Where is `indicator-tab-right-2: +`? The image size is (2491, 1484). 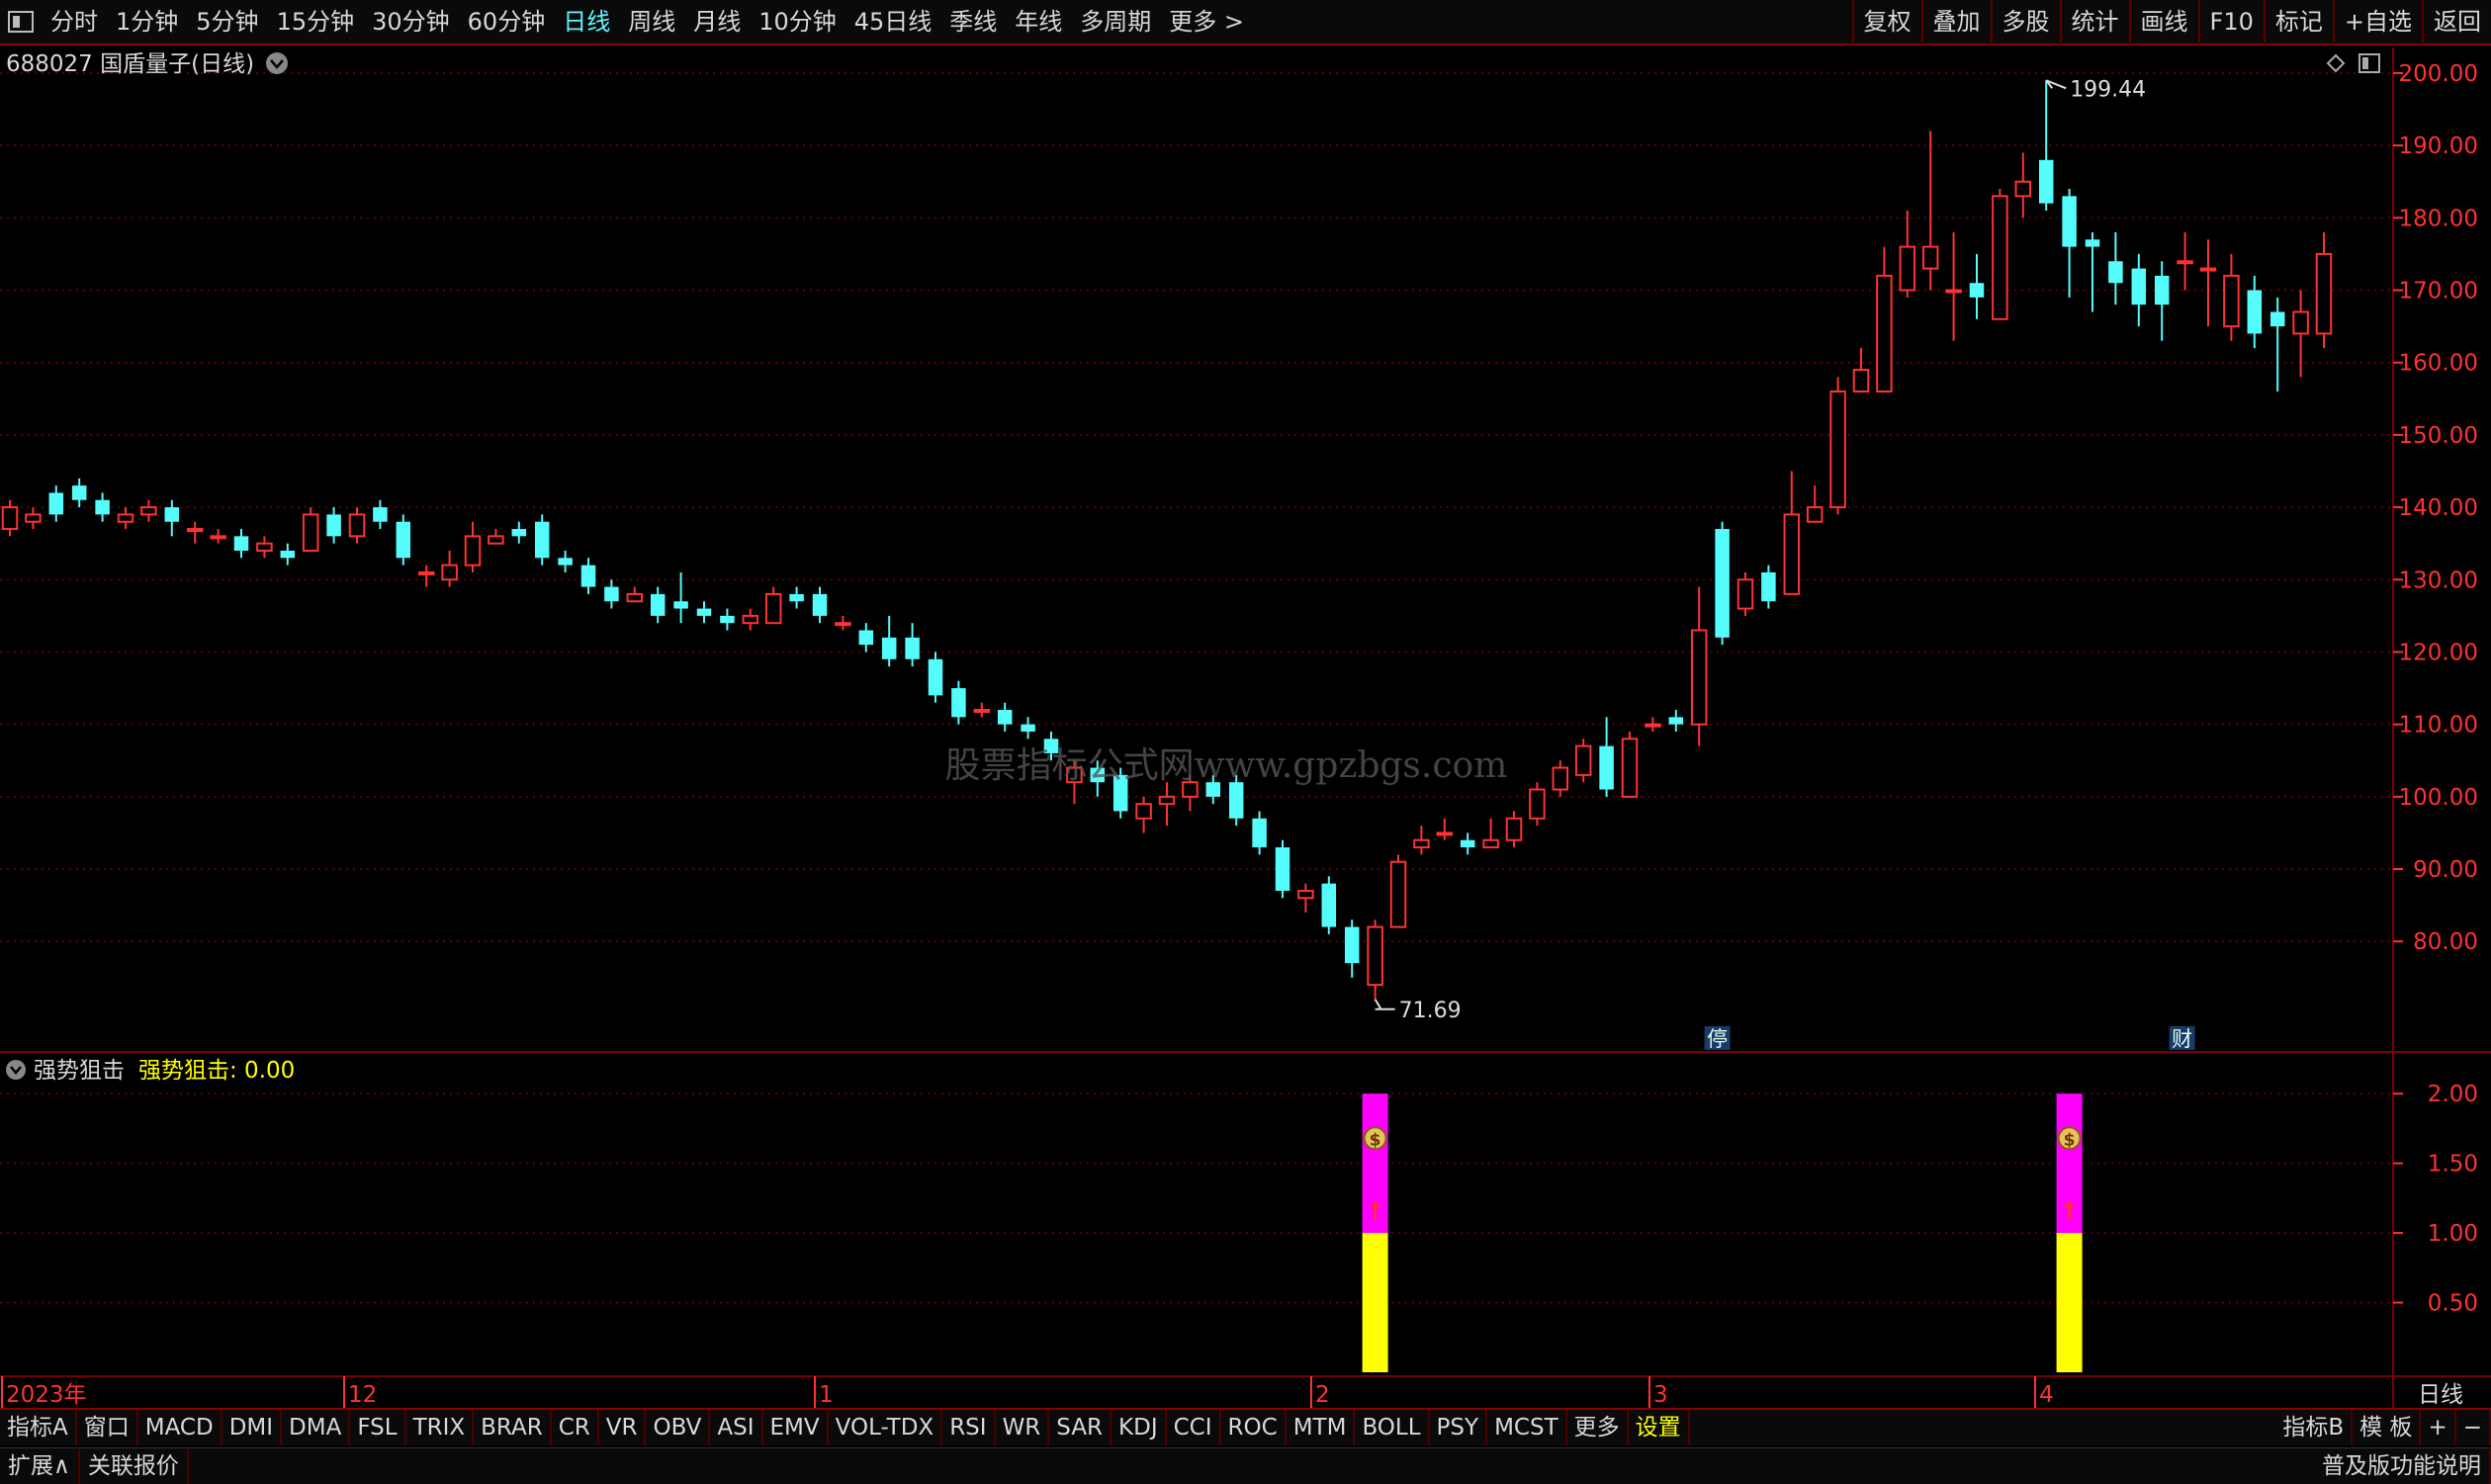 indicator-tab-right-2: + is located at coordinates (2438, 1427).